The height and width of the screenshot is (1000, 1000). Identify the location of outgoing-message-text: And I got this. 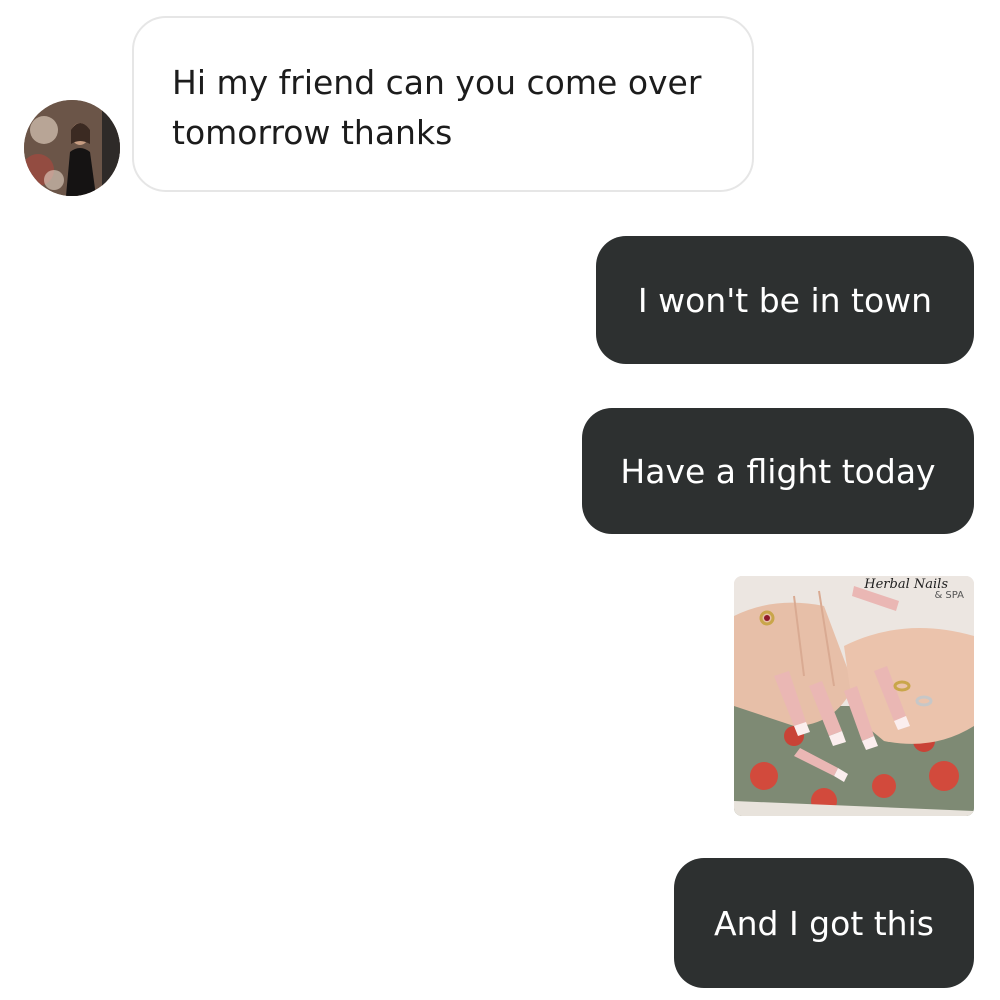
(824, 923).